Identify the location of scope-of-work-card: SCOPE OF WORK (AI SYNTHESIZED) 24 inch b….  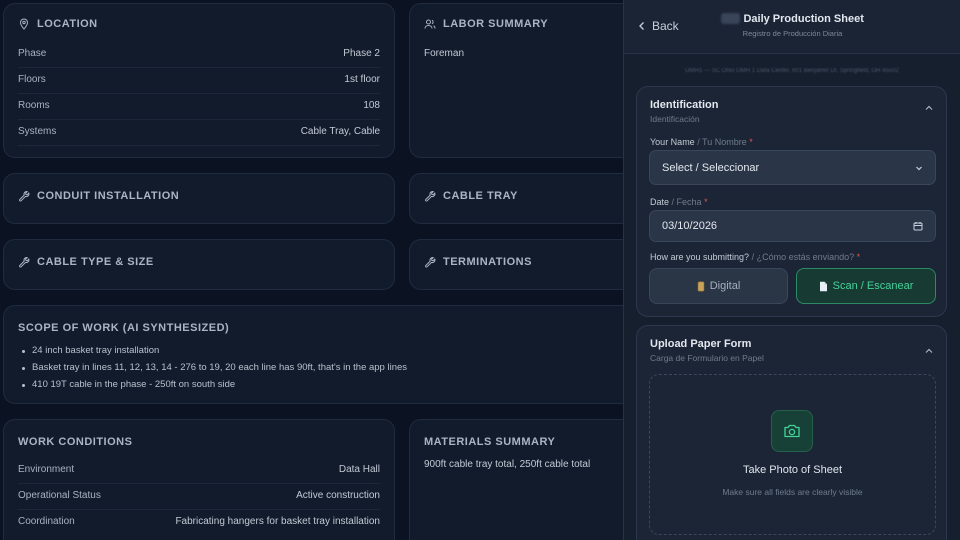
(326, 354).